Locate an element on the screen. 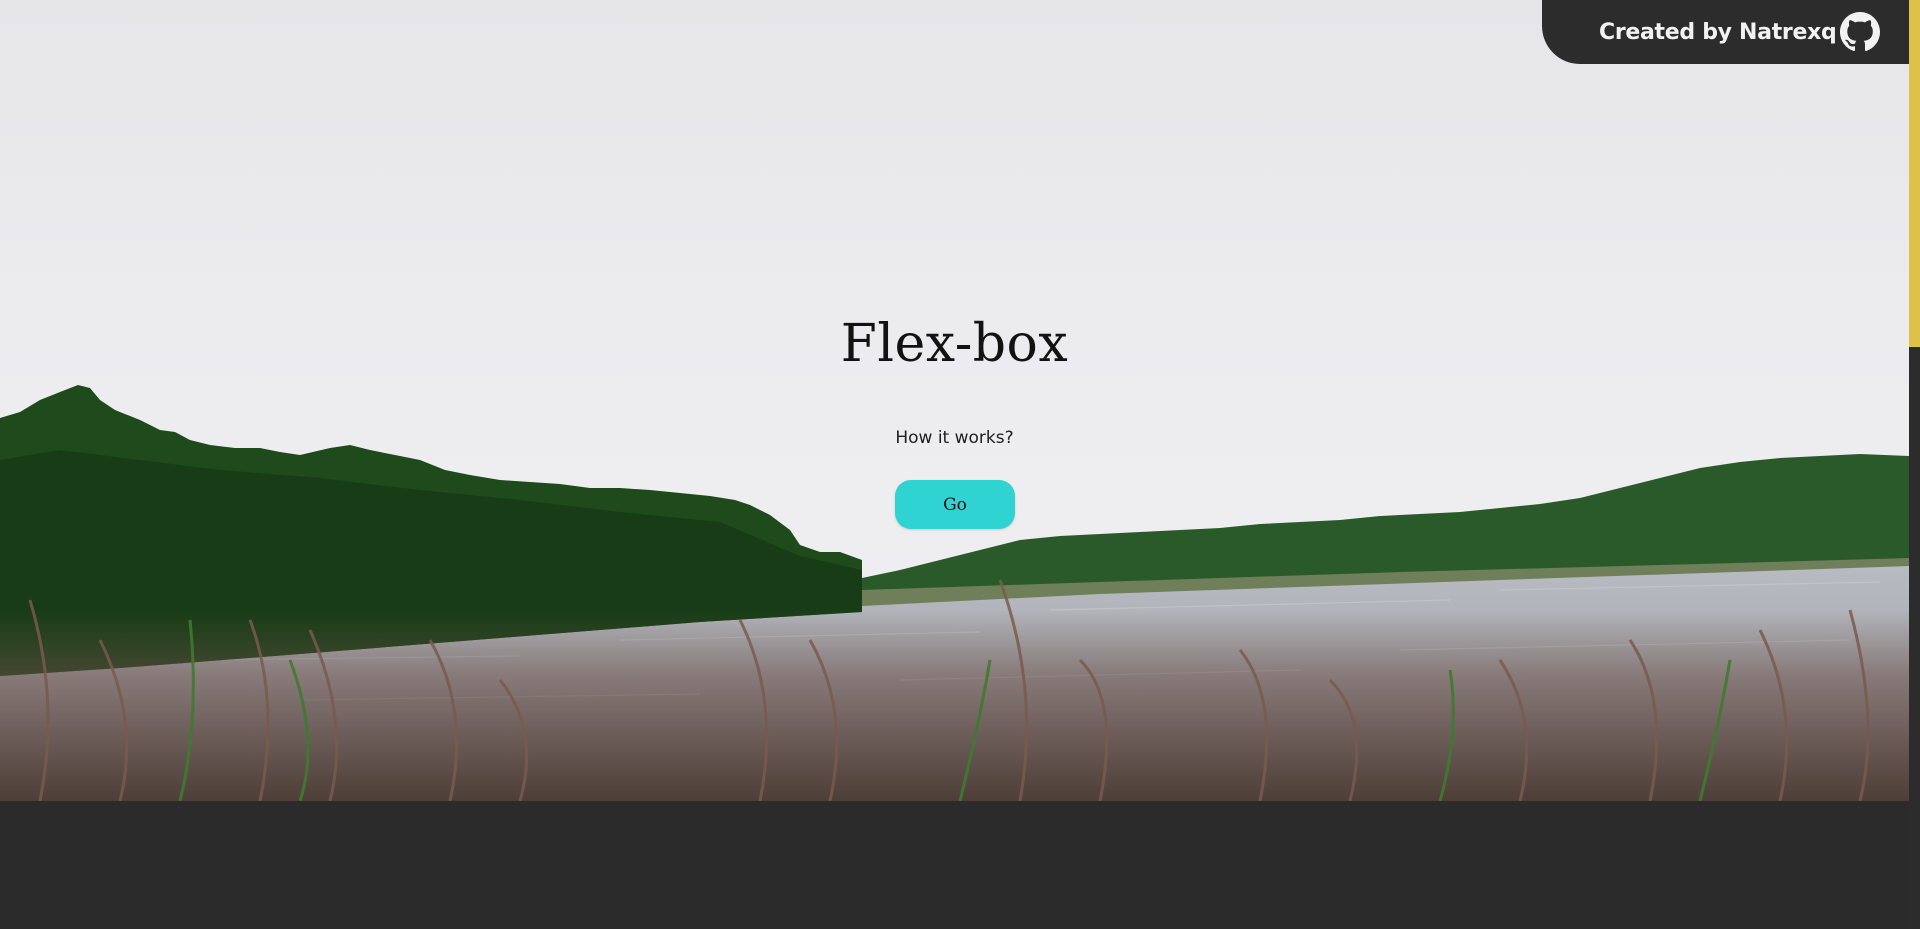 The width and height of the screenshot is (1920, 929). scrollbar is located at coordinates (1914, 464).